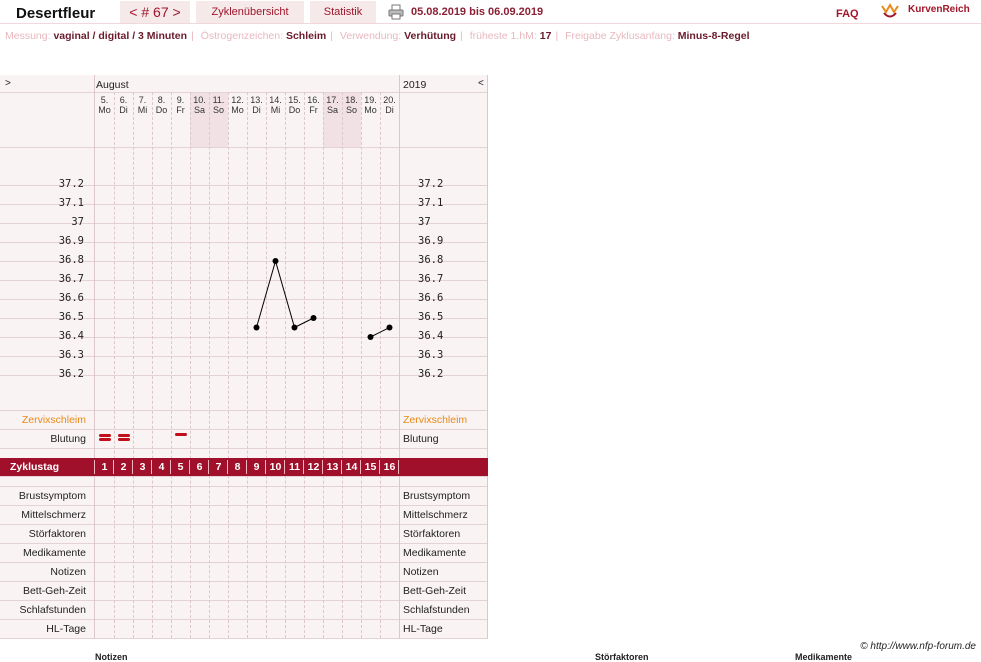 The image size is (981, 662). Describe the element at coordinates (53, 420) in the screenshot. I see `cervix-label-left: Zervixschleim` at that location.